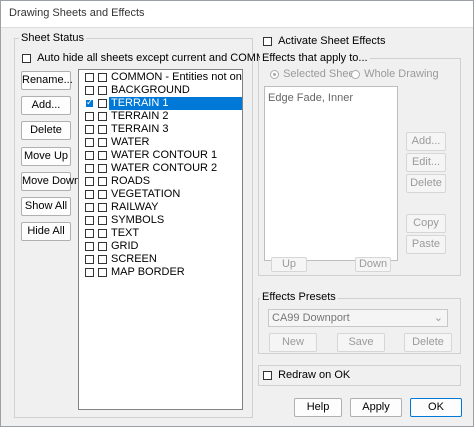 This screenshot has height=427, width=474. I want to click on sheet-row: WATER CONTOUR 2, so click(161, 168).